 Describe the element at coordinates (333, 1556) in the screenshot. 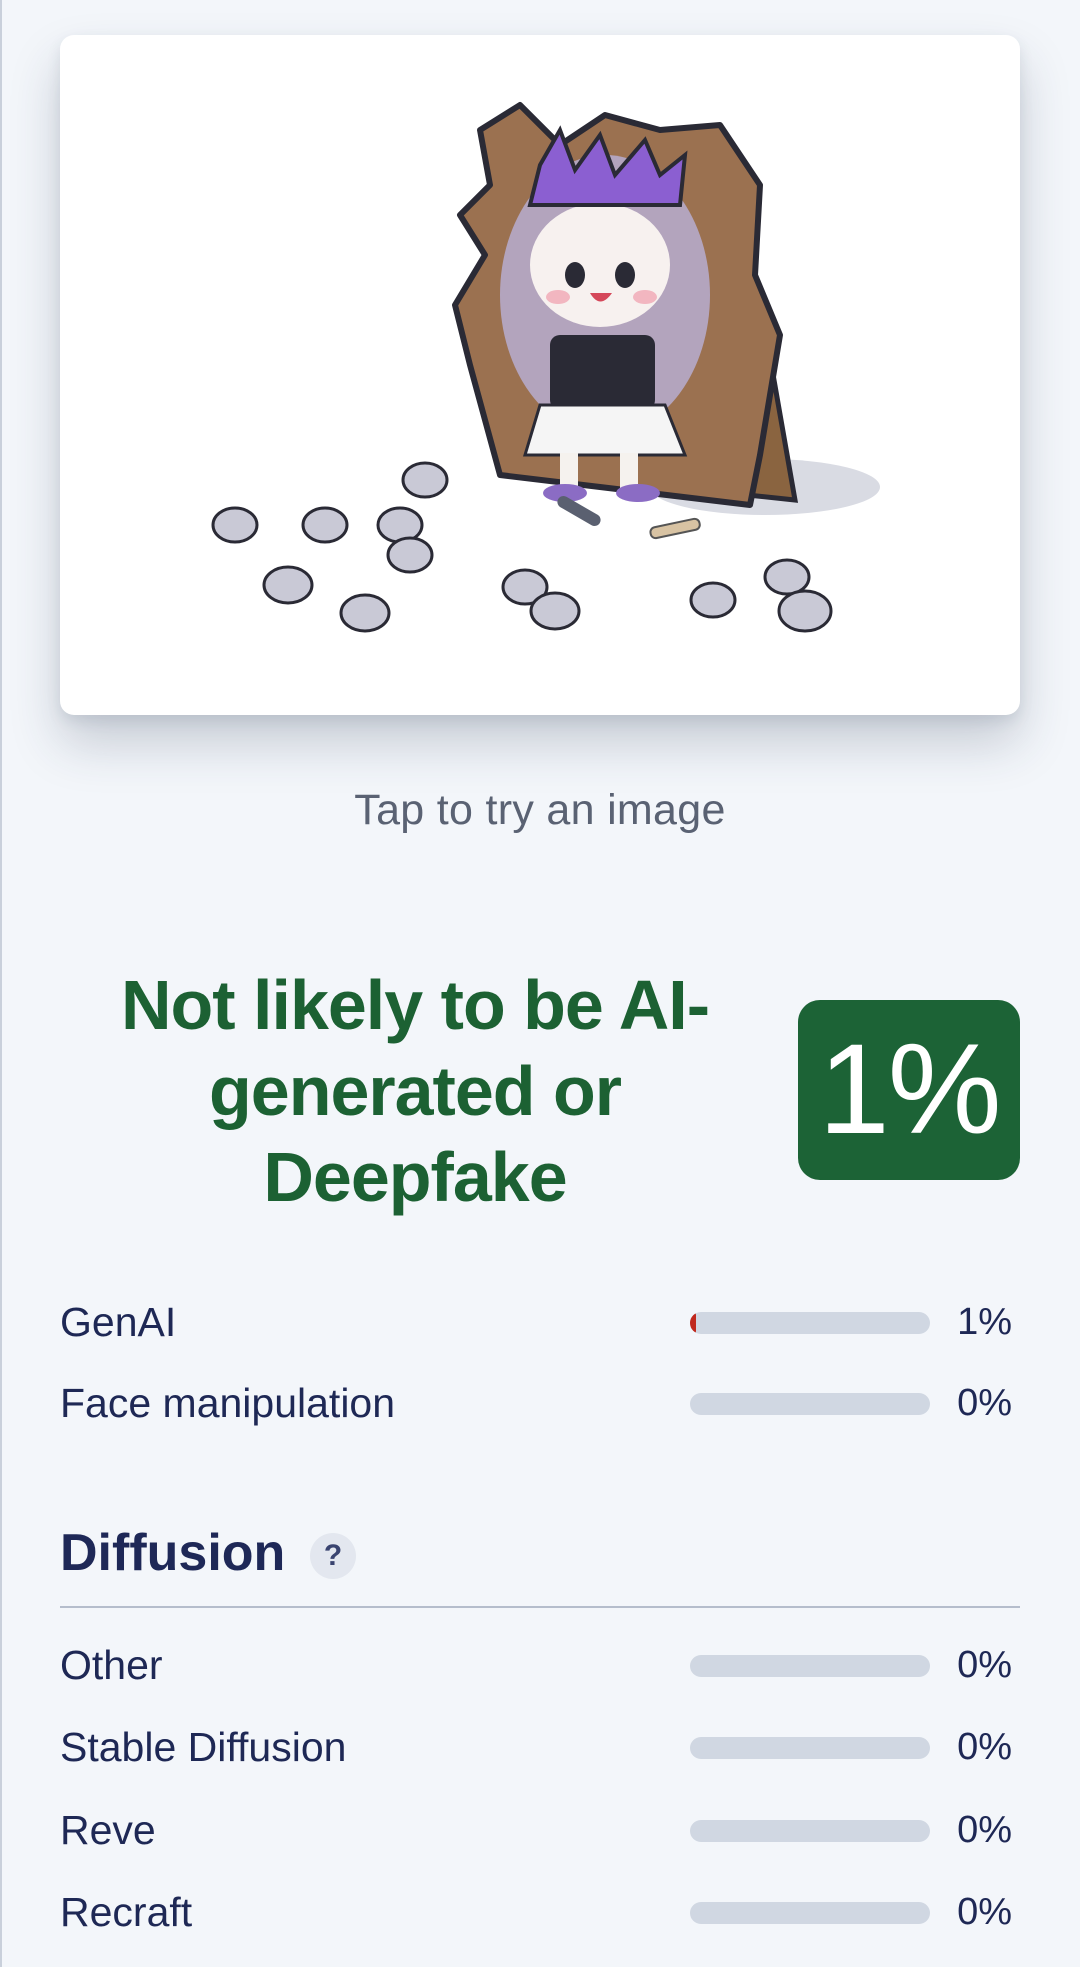

I see `help-icon: ?` at that location.